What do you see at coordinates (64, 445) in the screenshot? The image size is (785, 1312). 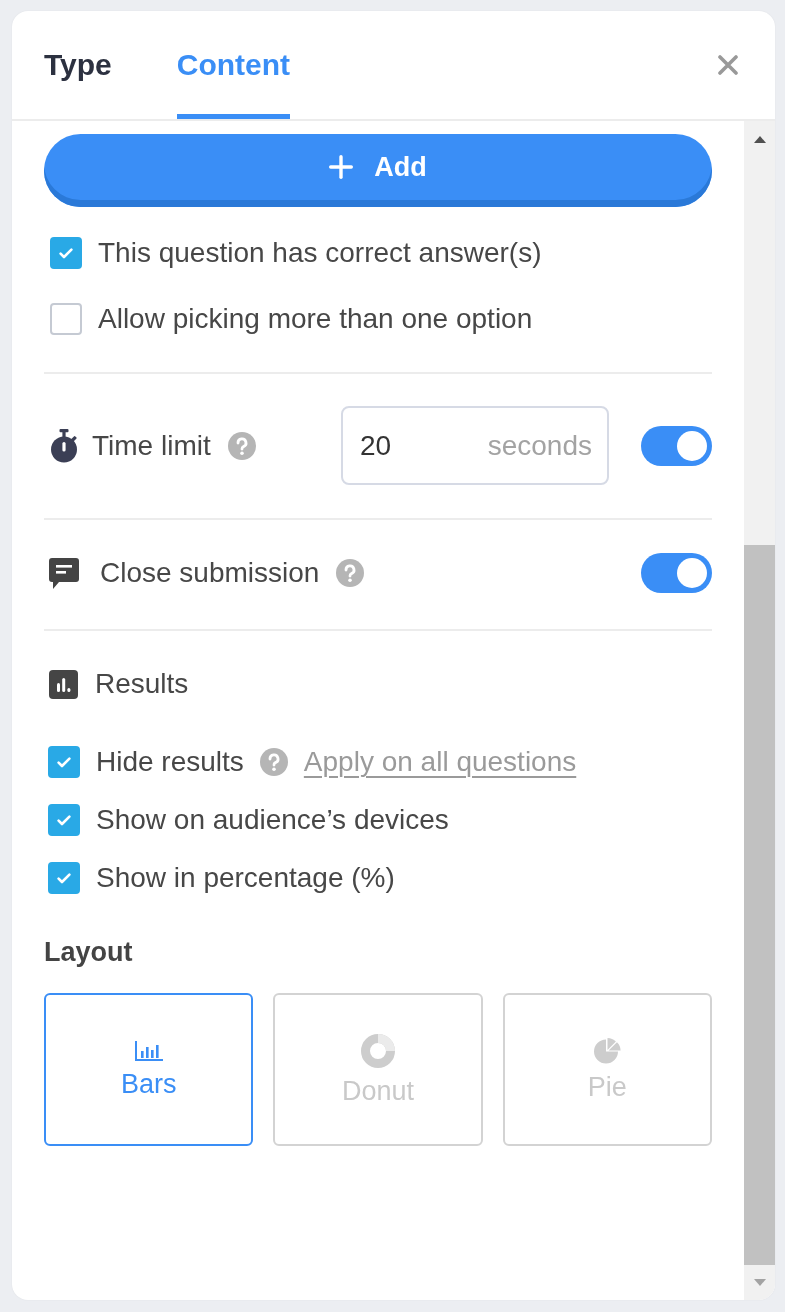 I see `stopwatch-icon` at bounding box center [64, 445].